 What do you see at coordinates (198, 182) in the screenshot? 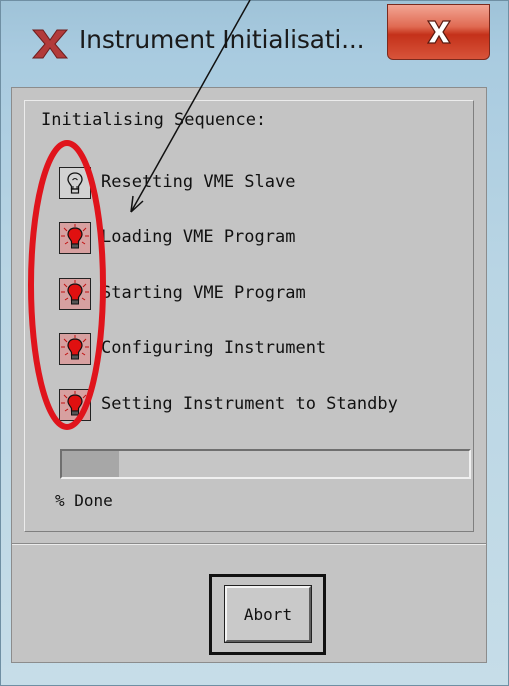
I see `step-label: Resetting VME Slave` at bounding box center [198, 182].